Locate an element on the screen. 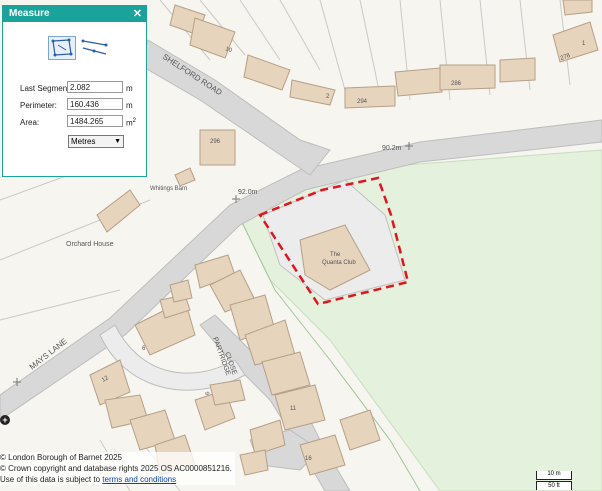 The width and height of the screenshot is (602, 491). terms-link: terms and conditions is located at coordinates (139, 479).